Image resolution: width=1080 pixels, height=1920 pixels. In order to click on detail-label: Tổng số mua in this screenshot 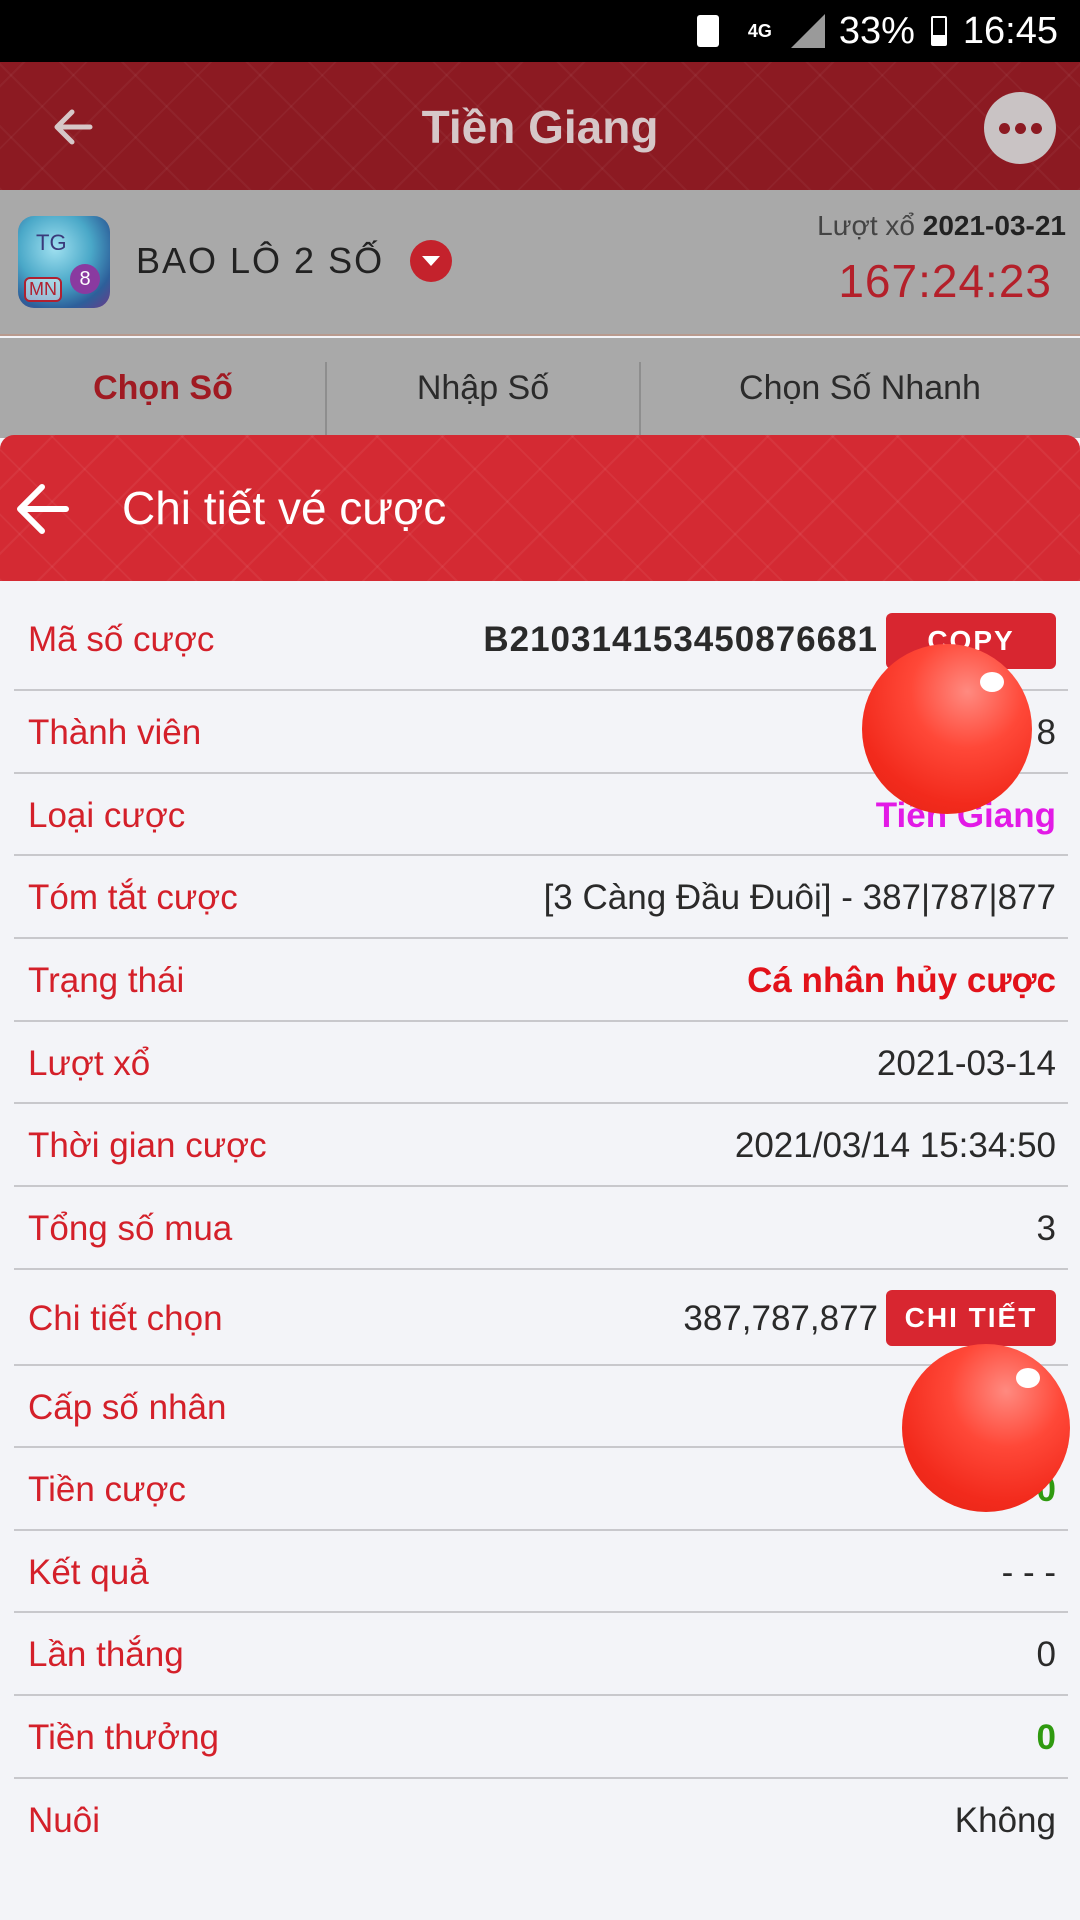, I will do `click(130, 1228)`.